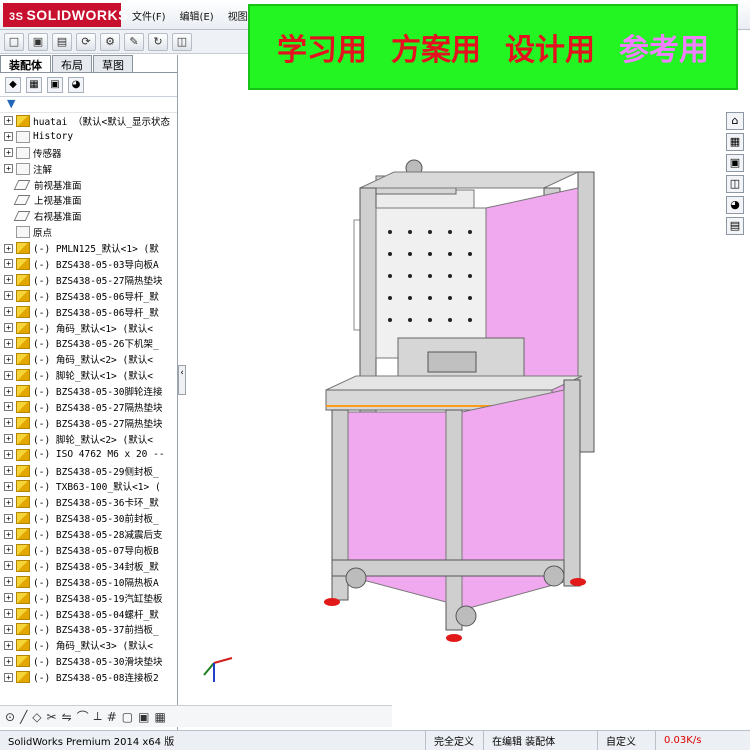 Image resolution: width=750 pixels, height=750 pixels. I want to click on tree-row: + (-) 角码_默认<1> (默认<, so click(88, 328).